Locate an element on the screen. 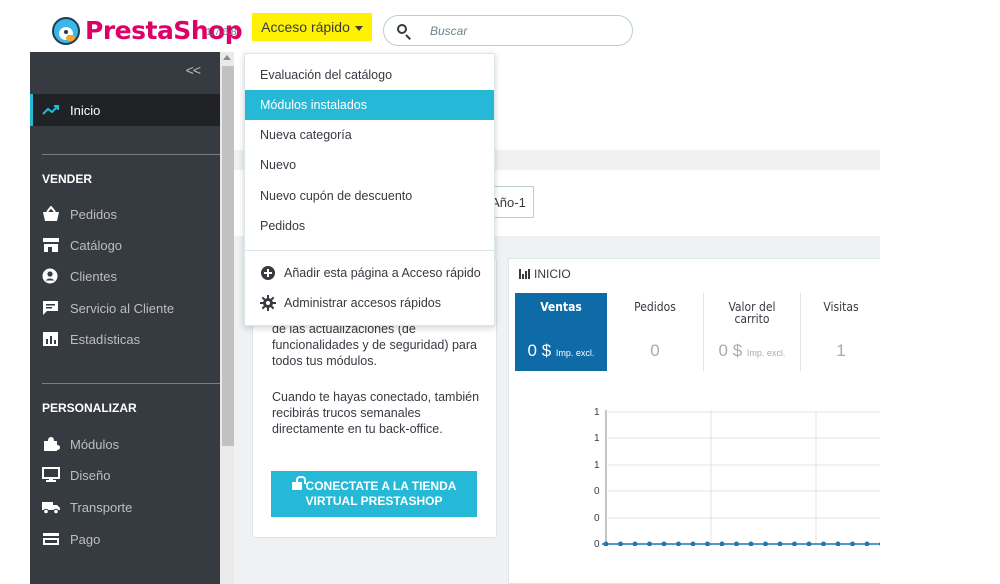  kpi-ventas: Ventas 0 $ Imp. excl. is located at coordinates (561, 332).